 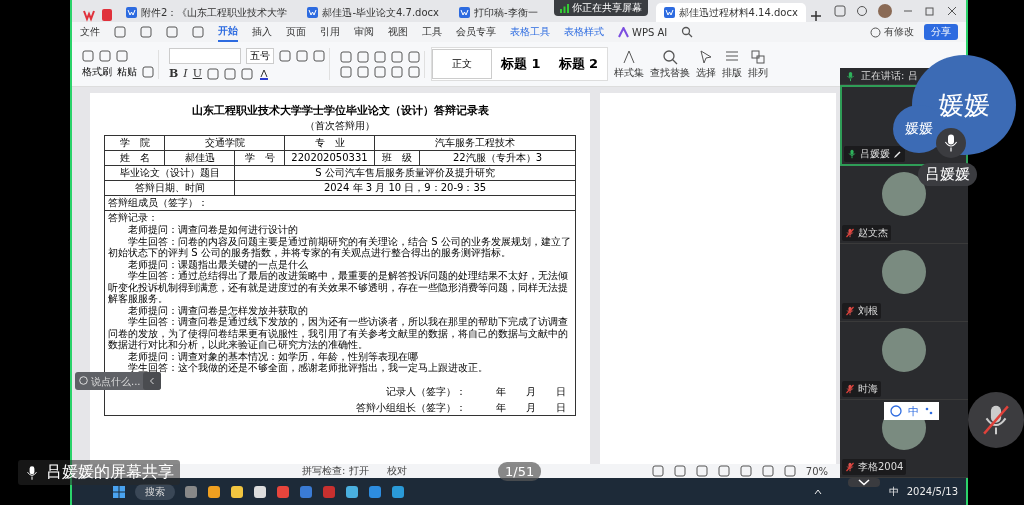 I want to click on document-tab: 郝佳迅过程材料4.14.docx, so click(x=730, y=12).